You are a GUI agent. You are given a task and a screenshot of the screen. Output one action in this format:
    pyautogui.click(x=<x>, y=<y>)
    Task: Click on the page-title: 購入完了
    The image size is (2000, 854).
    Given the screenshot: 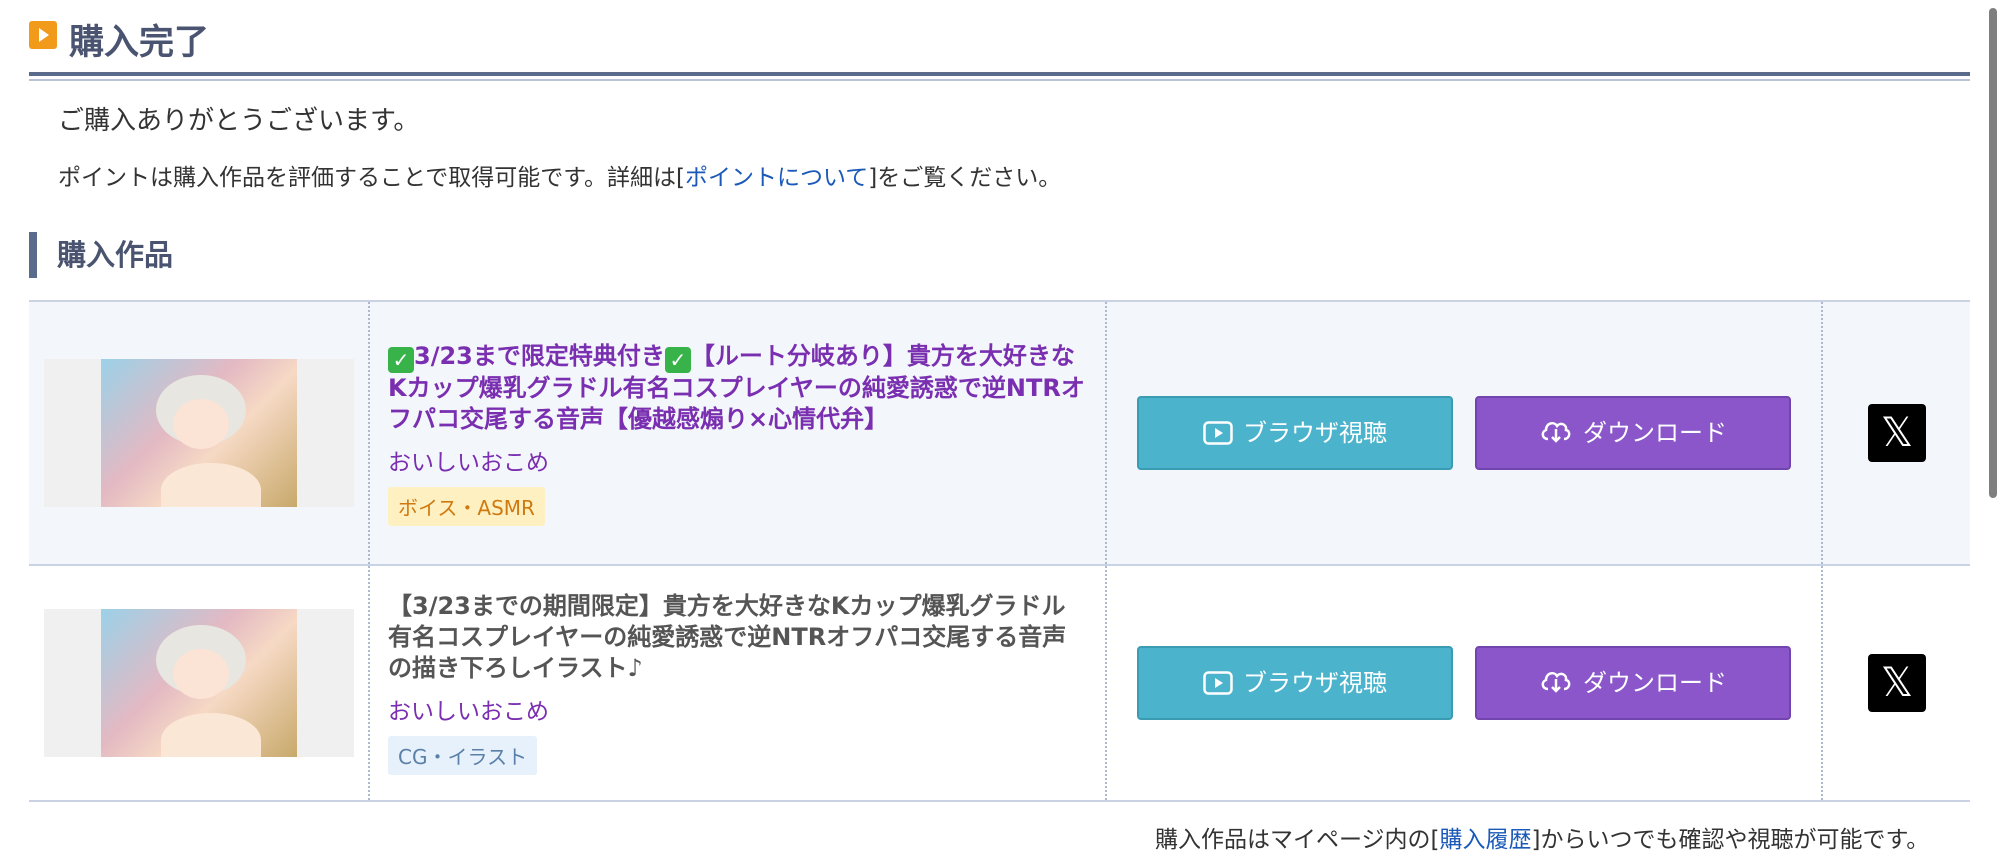 What is the action you would take?
    pyautogui.click(x=139, y=43)
    